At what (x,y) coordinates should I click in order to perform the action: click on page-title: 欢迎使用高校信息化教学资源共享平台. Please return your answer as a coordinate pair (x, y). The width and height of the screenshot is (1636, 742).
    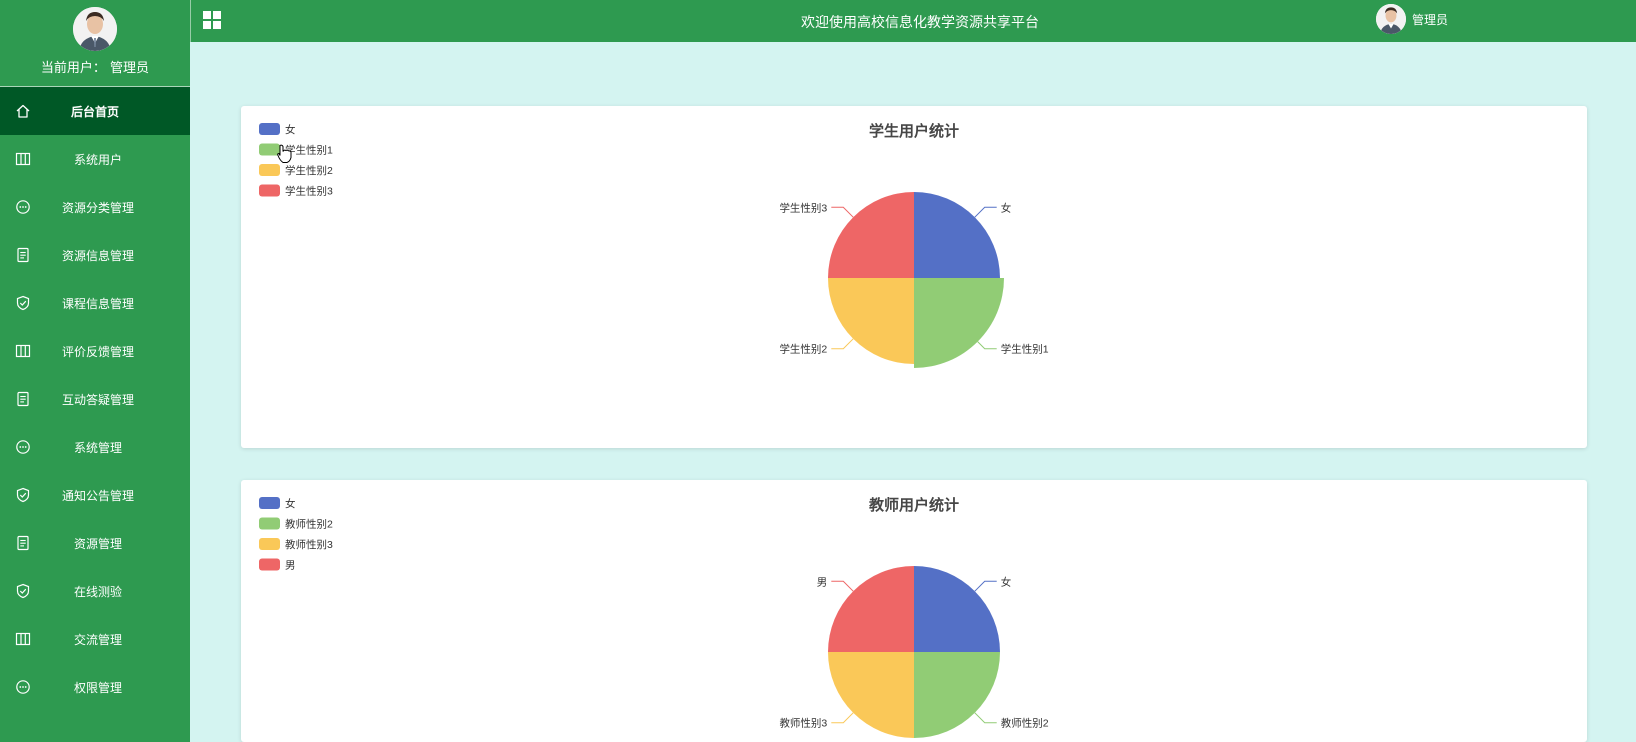
    Looking at the image, I should click on (920, 23).